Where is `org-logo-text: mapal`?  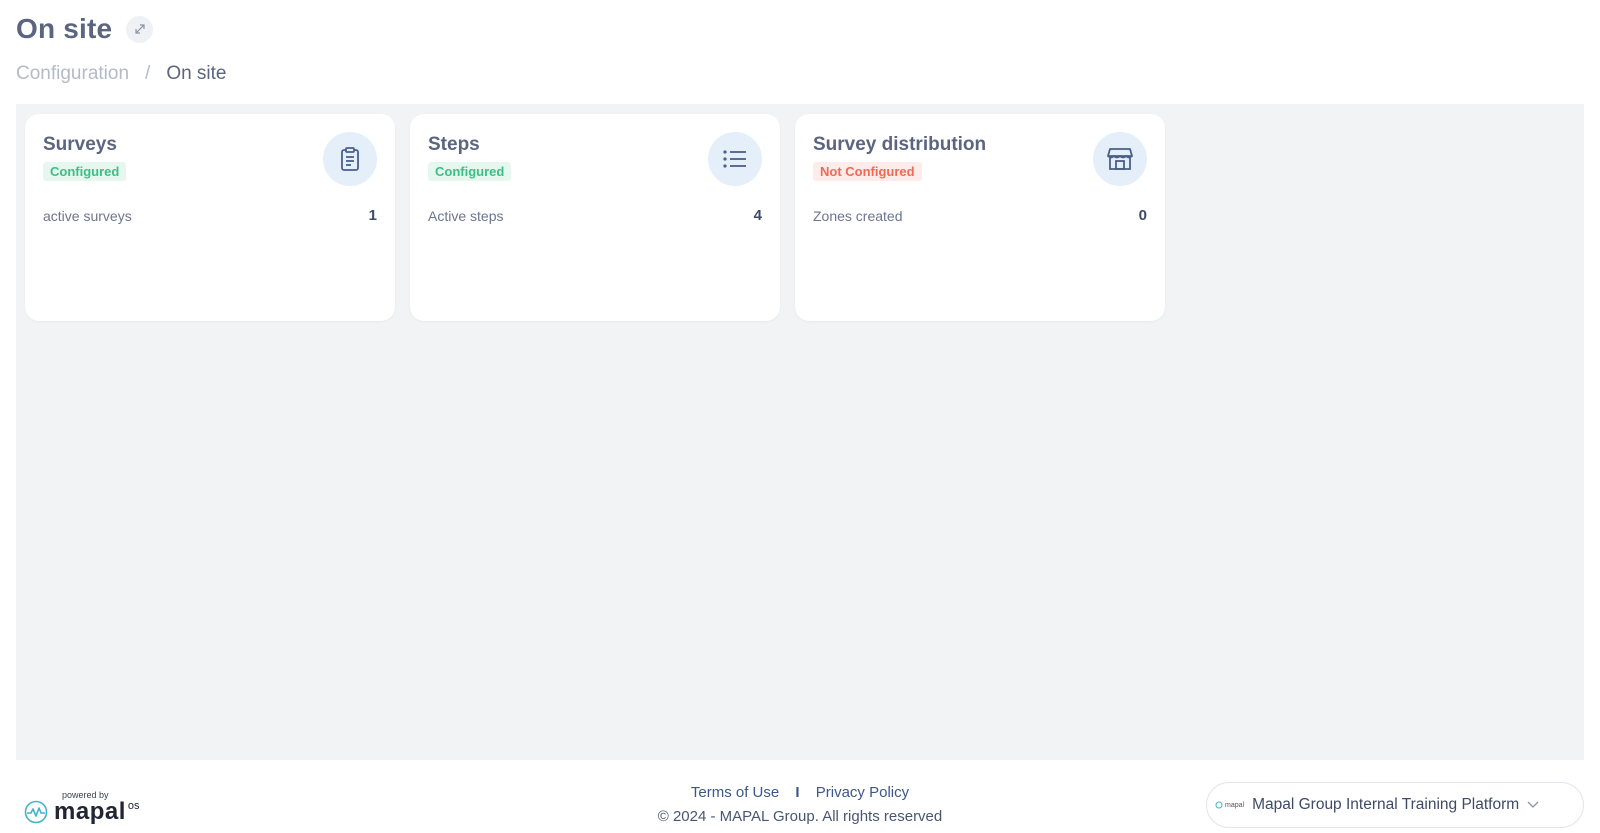 org-logo-text: mapal is located at coordinates (1235, 805).